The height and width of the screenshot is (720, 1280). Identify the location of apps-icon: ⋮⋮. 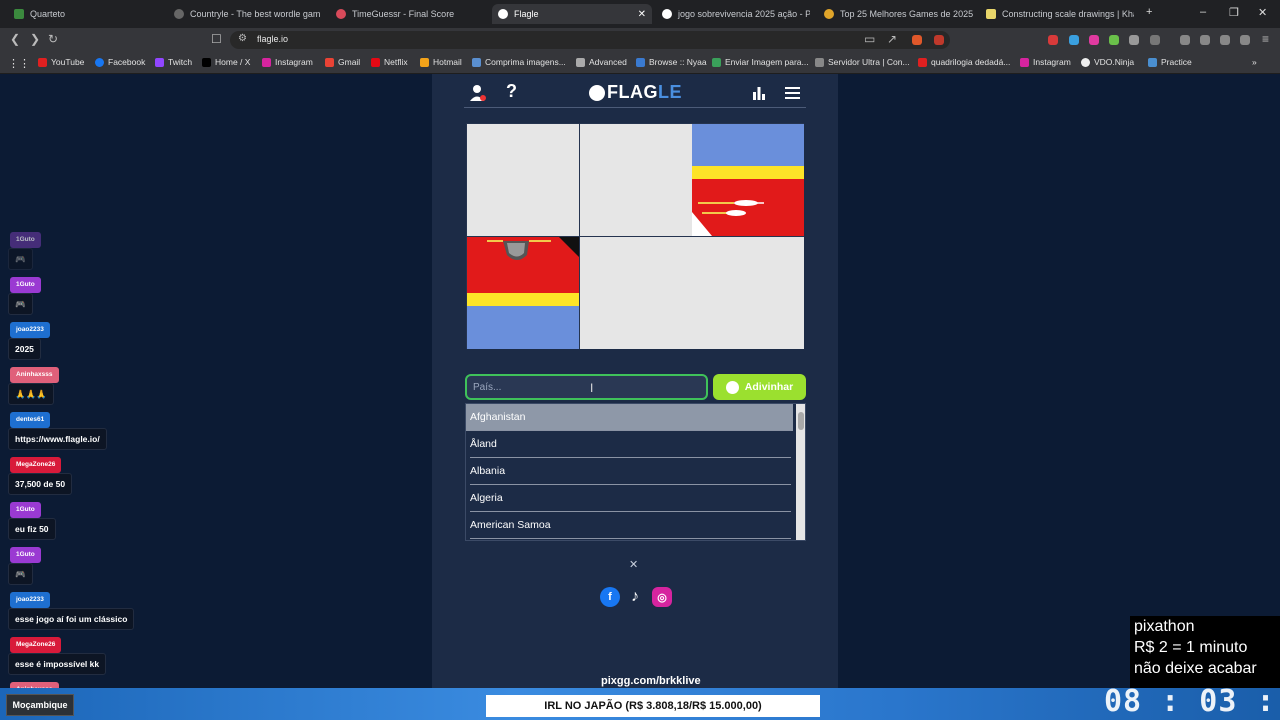
(19, 63).